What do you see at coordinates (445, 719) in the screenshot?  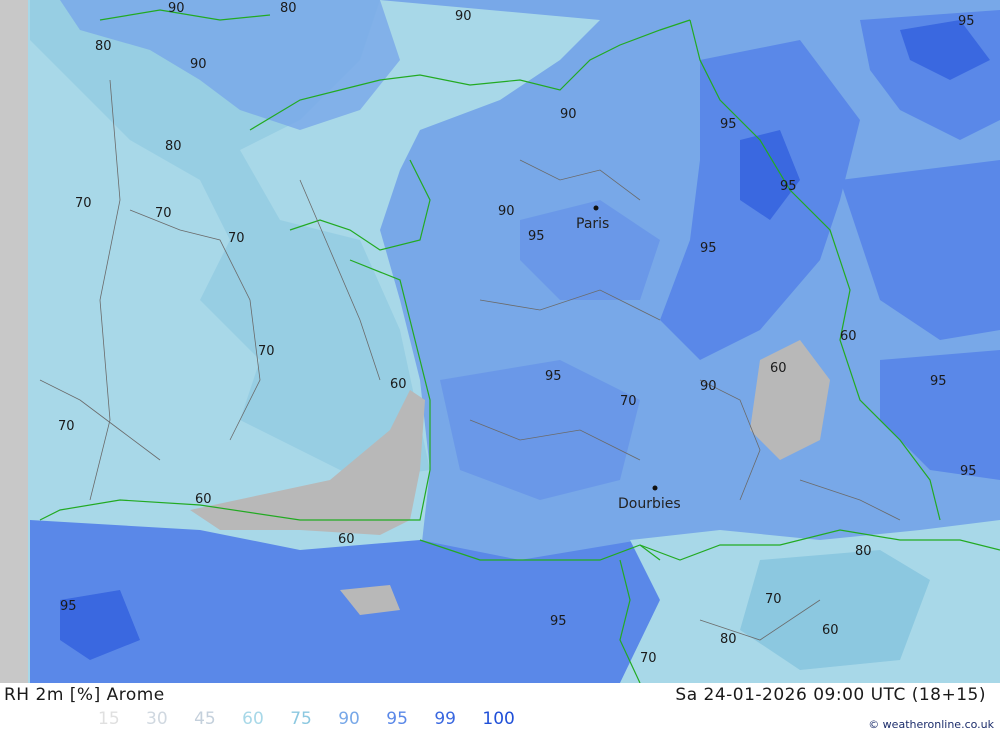 I see `legend-item-99: 99` at bounding box center [445, 719].